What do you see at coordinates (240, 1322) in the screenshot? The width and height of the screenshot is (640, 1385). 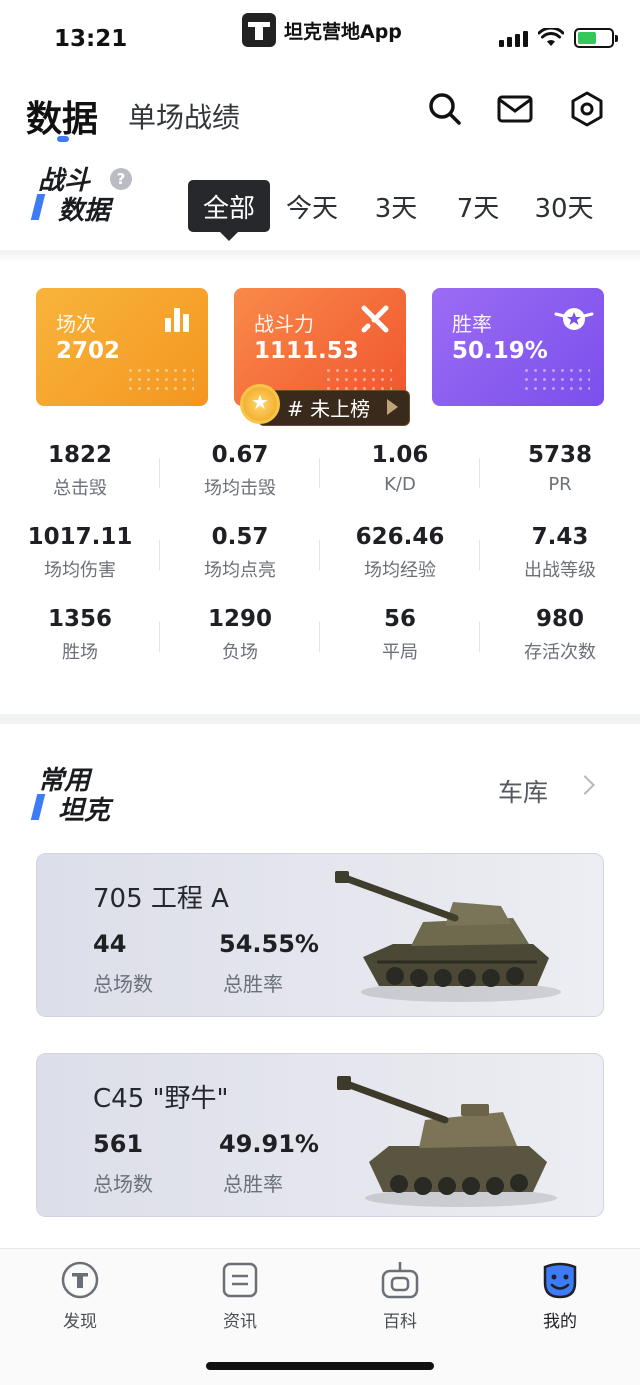 I see `nav-label: 资讯` at bounding box center [240, 1322].